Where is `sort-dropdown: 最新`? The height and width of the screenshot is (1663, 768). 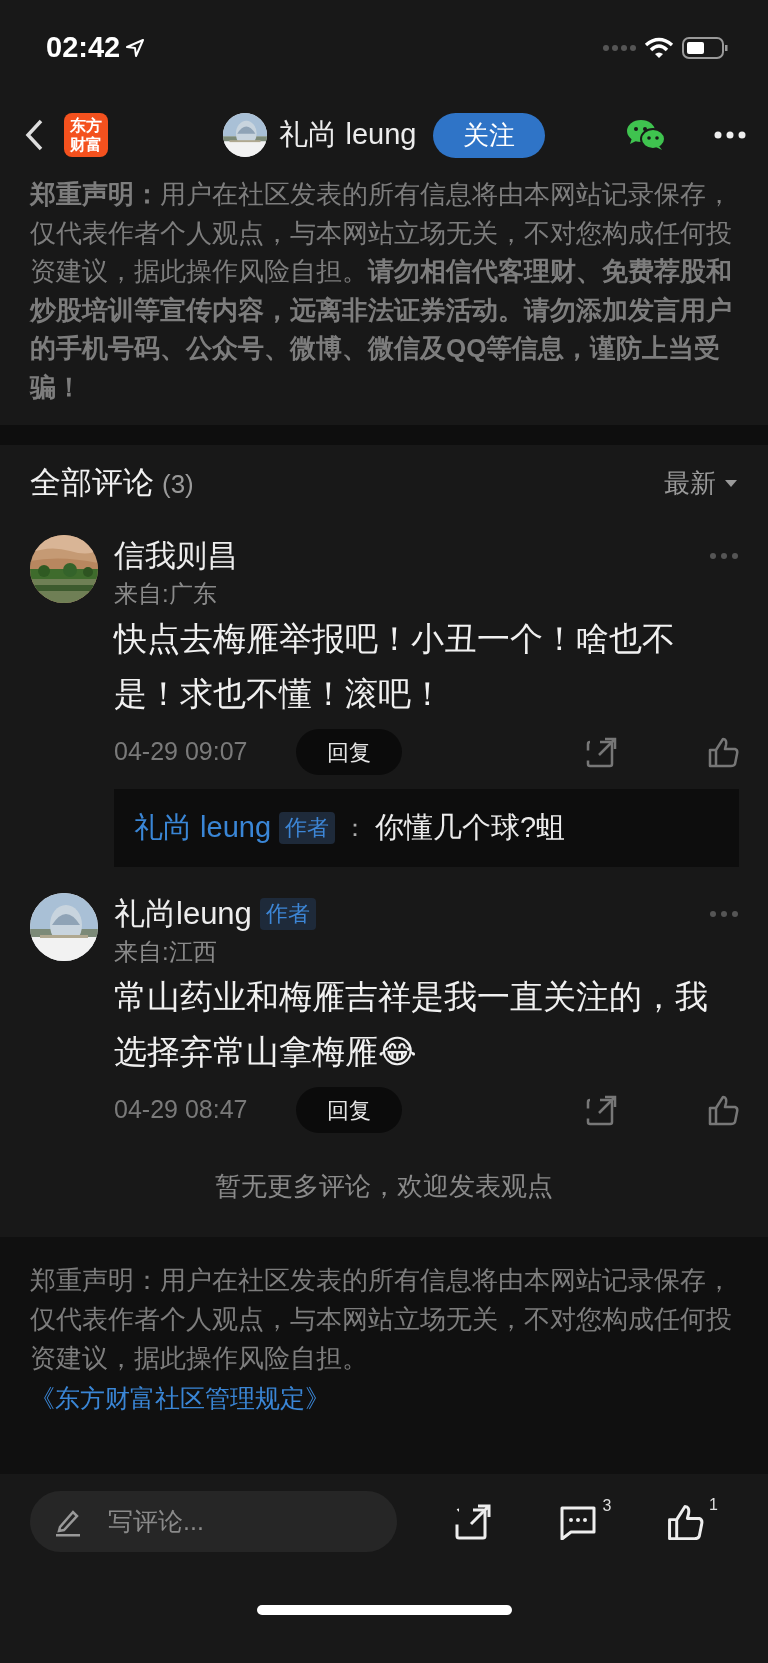 sort-dropdown: 最新 is located at coordinates (690, 483).